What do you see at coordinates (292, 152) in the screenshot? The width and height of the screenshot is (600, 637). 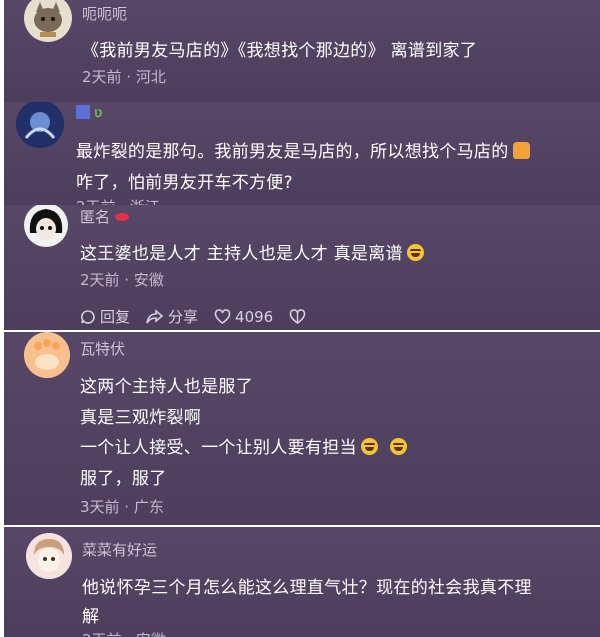 I see `comment-text-line: 最炸裂的是那句。我前男友是马店的，所以想找个马店的` at bounding box center [292, 152].